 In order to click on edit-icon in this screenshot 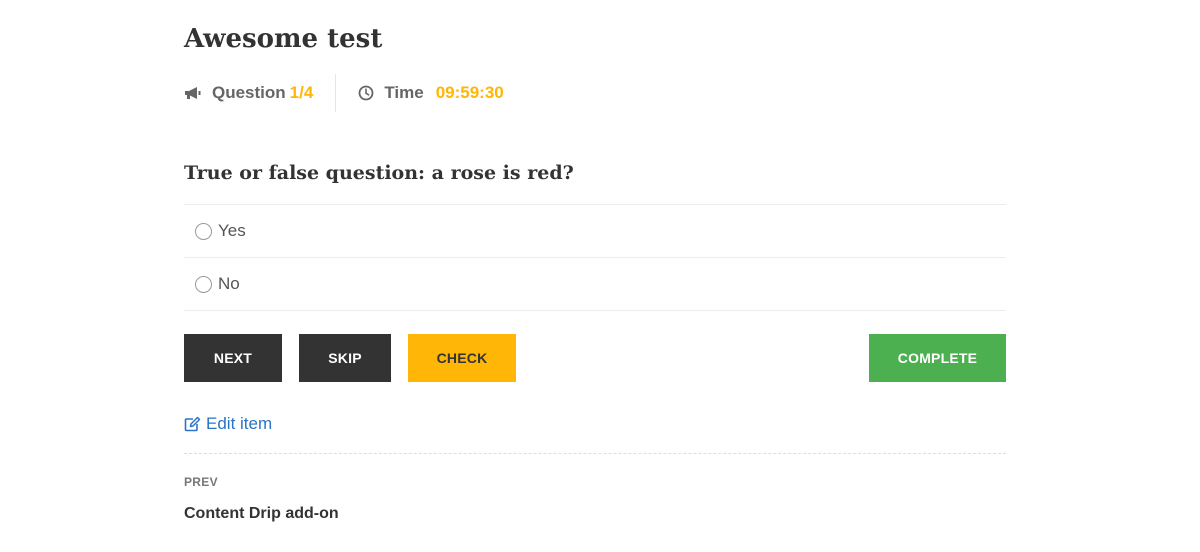, I will do `click(192, 424)`.